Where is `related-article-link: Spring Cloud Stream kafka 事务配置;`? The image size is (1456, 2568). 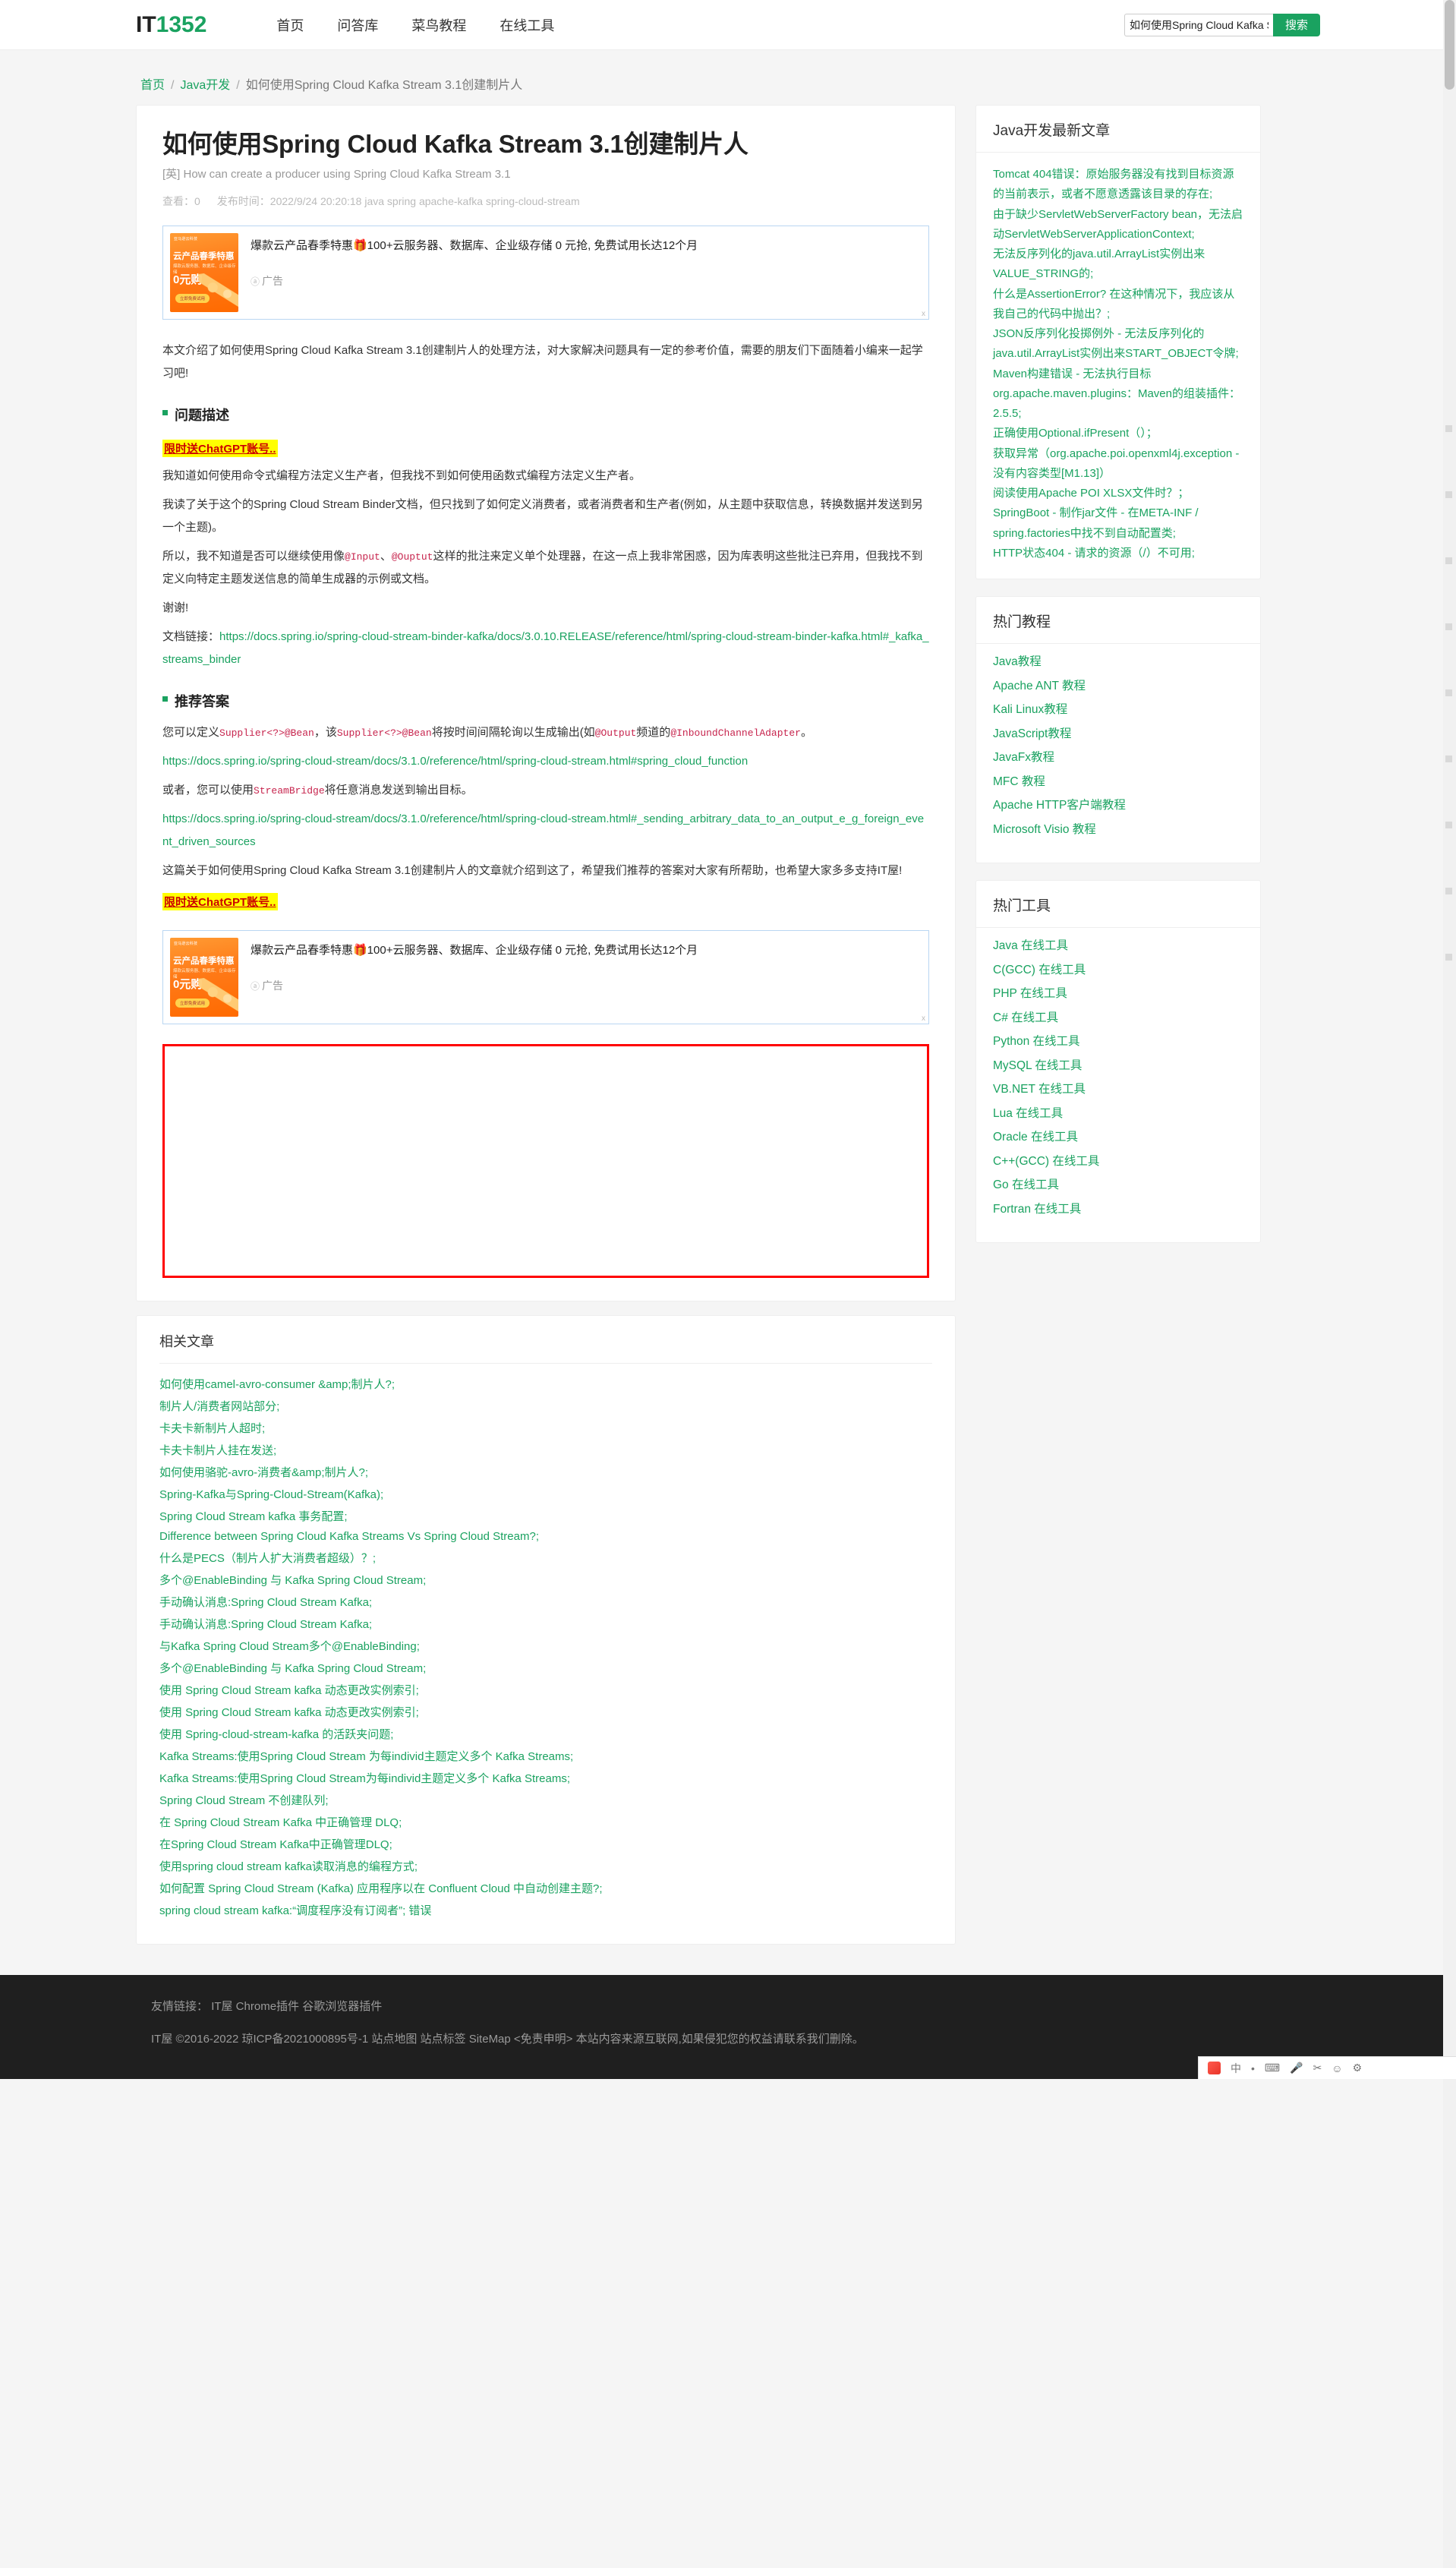 related-article-link: Spring Cloud Stream kafka 事务配置; is located at coordinates (253, 1516).